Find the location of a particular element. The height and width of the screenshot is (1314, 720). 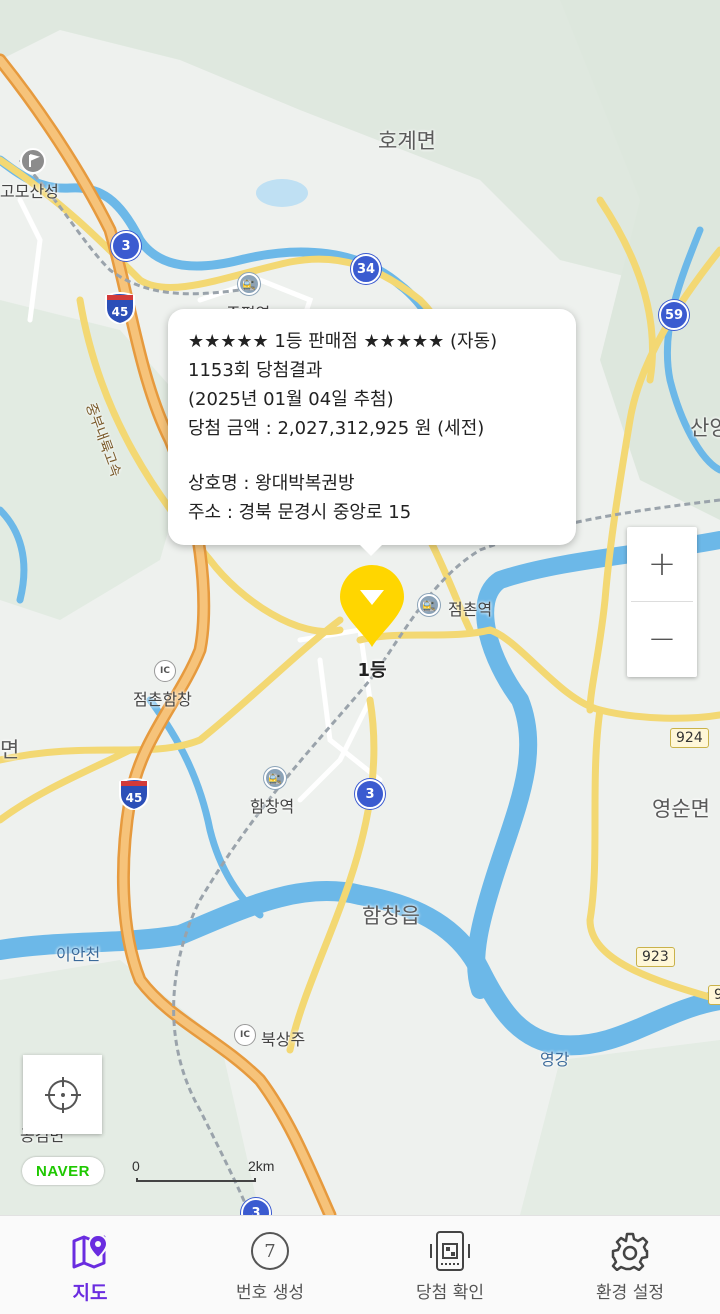

scale-bar-line is located at coordinates (196, 1180).